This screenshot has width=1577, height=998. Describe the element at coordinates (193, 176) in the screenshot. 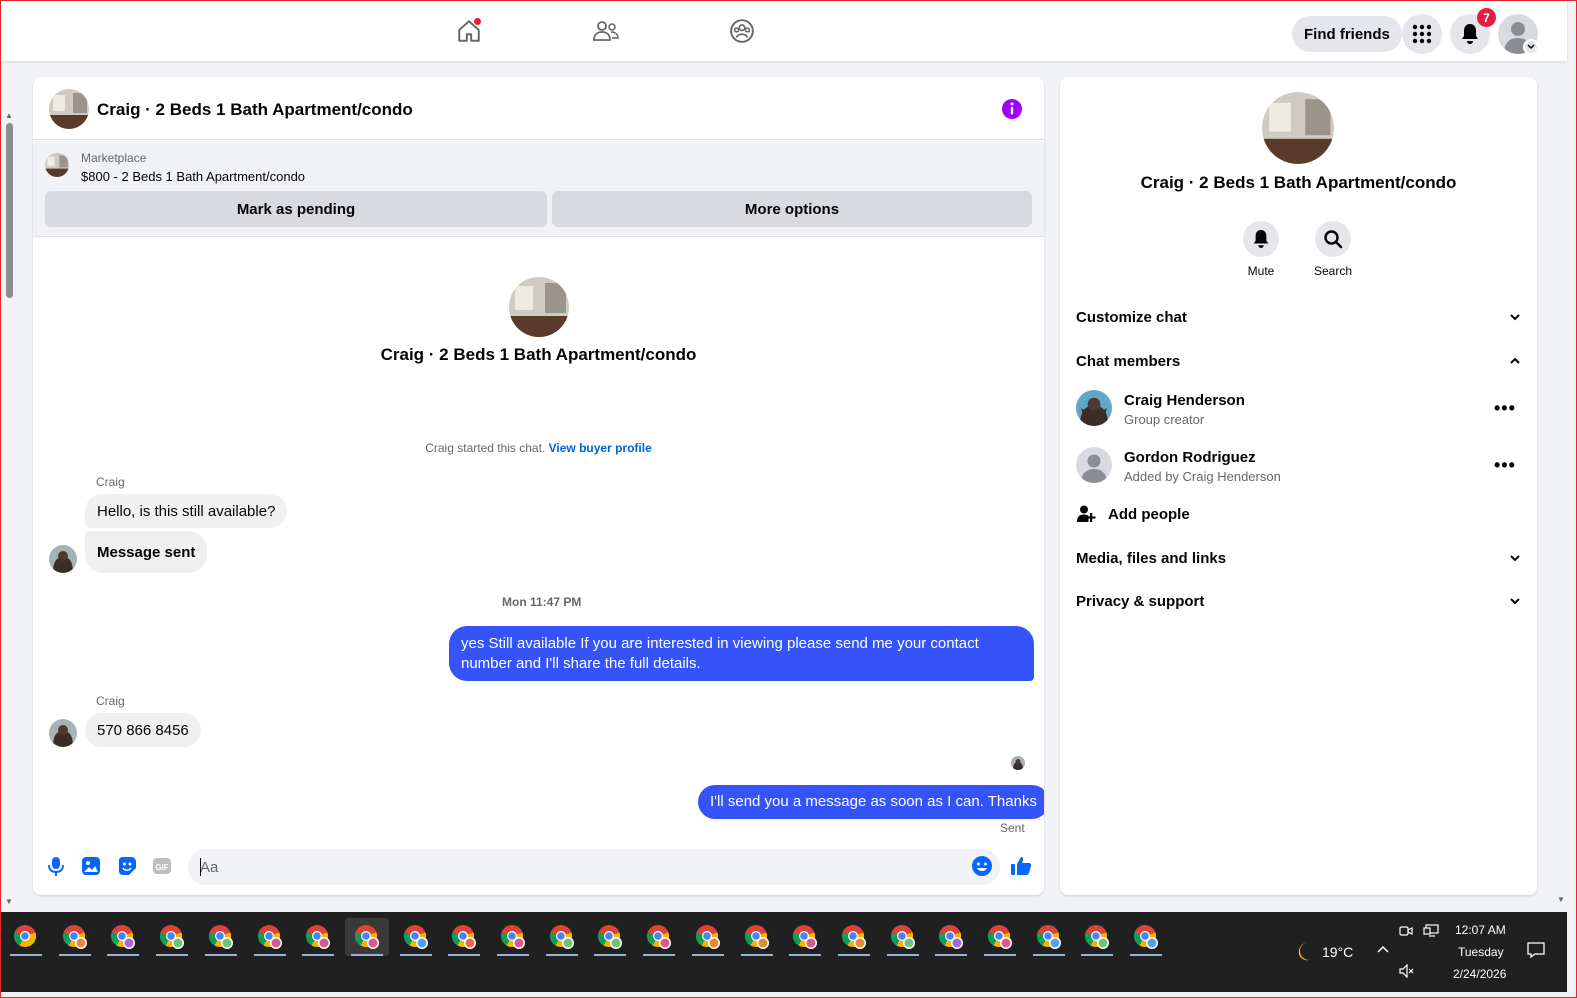

I see `listing-price-title: $800 - 2 Beds 1 Bath Apartment/condo` at that location.